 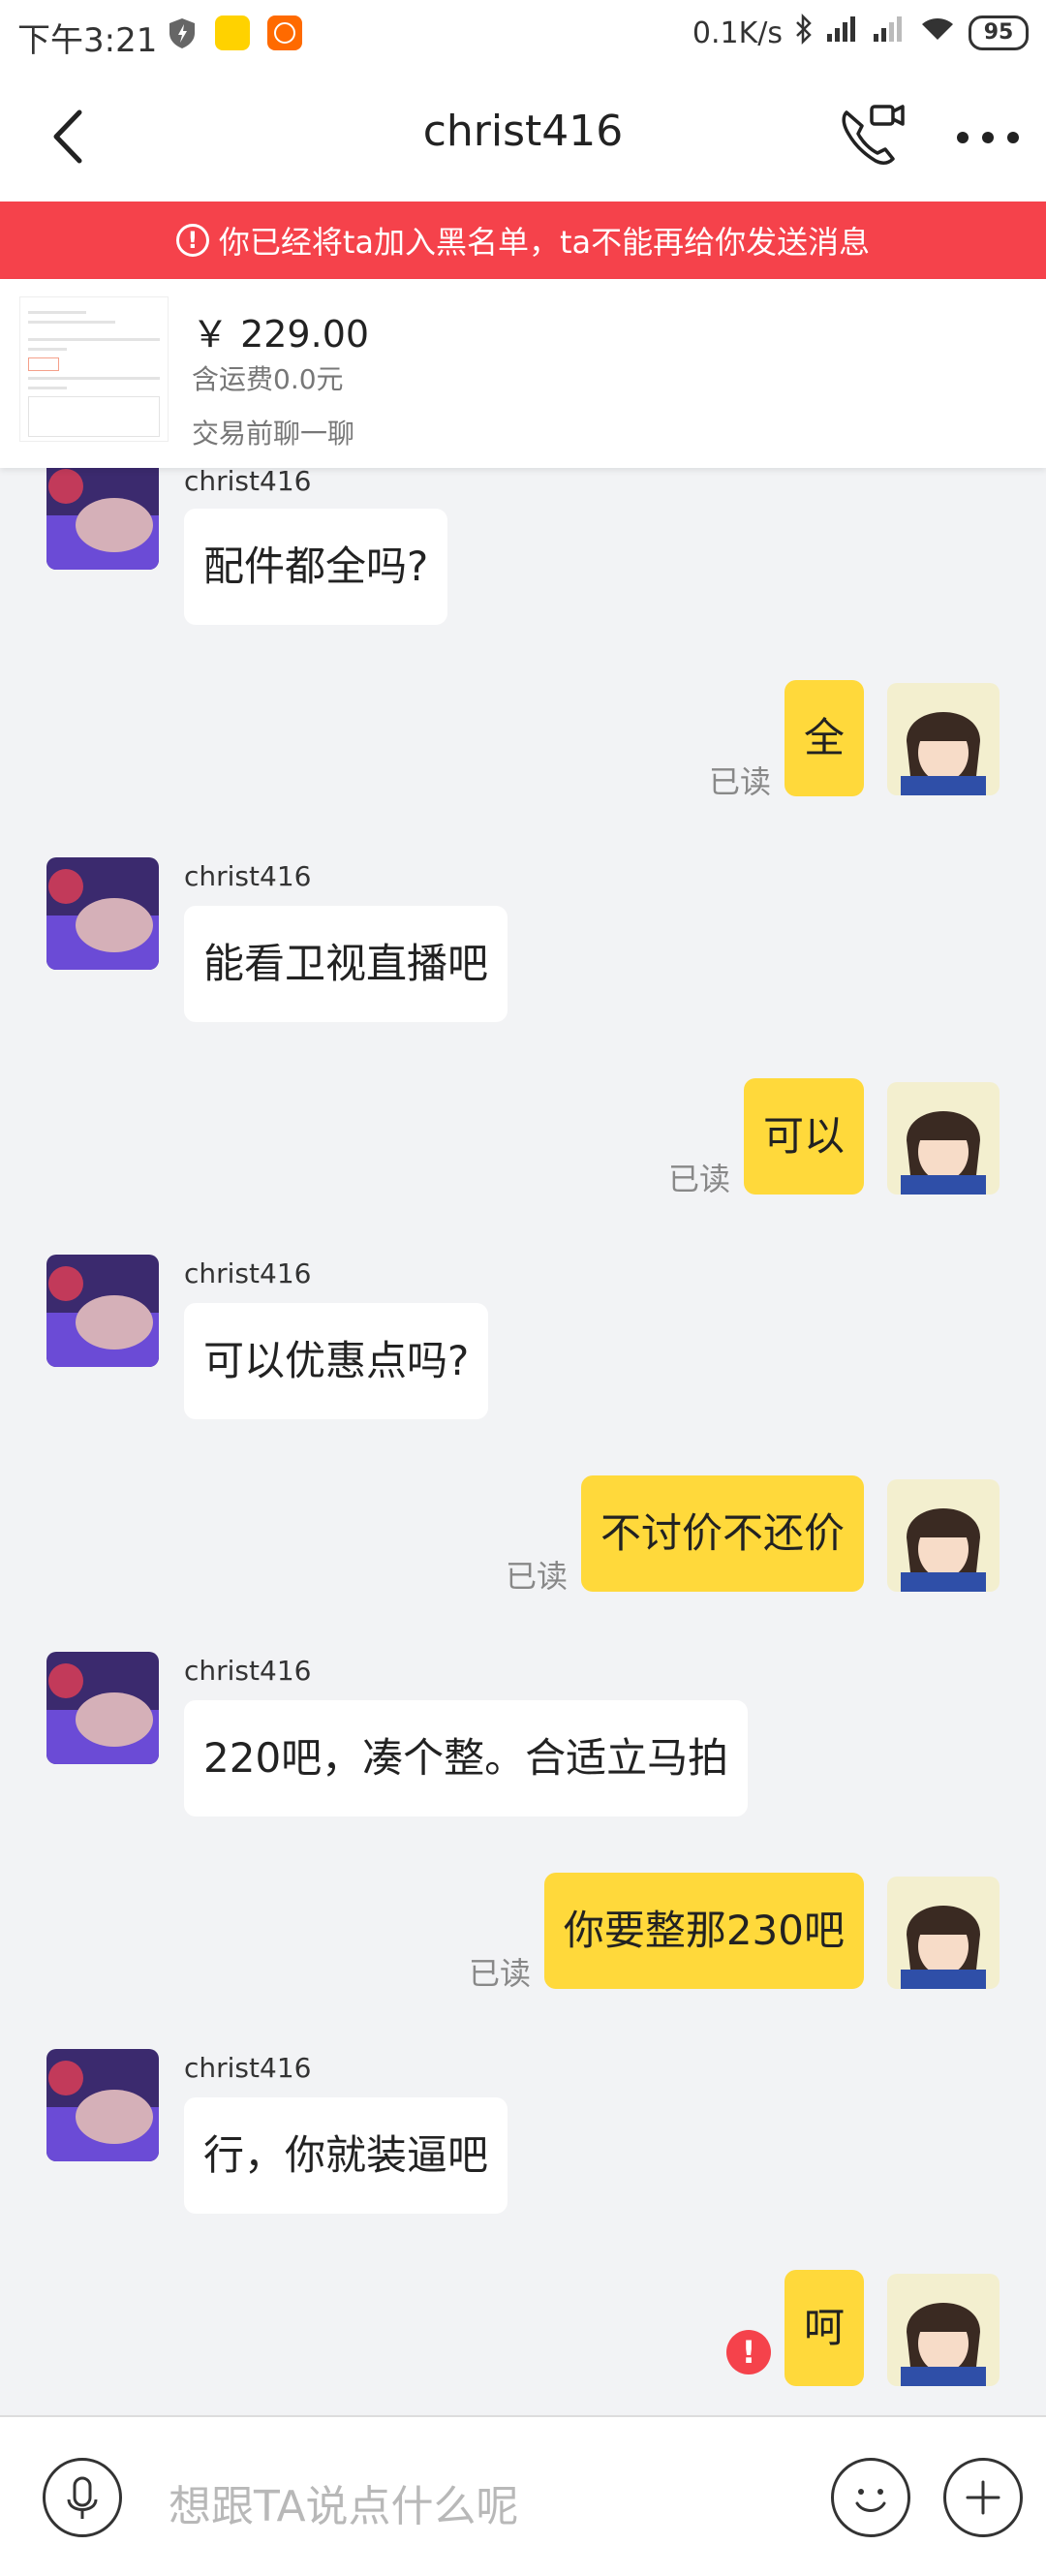 I want to click on message-bubble: 不讨价不还价, so click(x=722, y=1533).